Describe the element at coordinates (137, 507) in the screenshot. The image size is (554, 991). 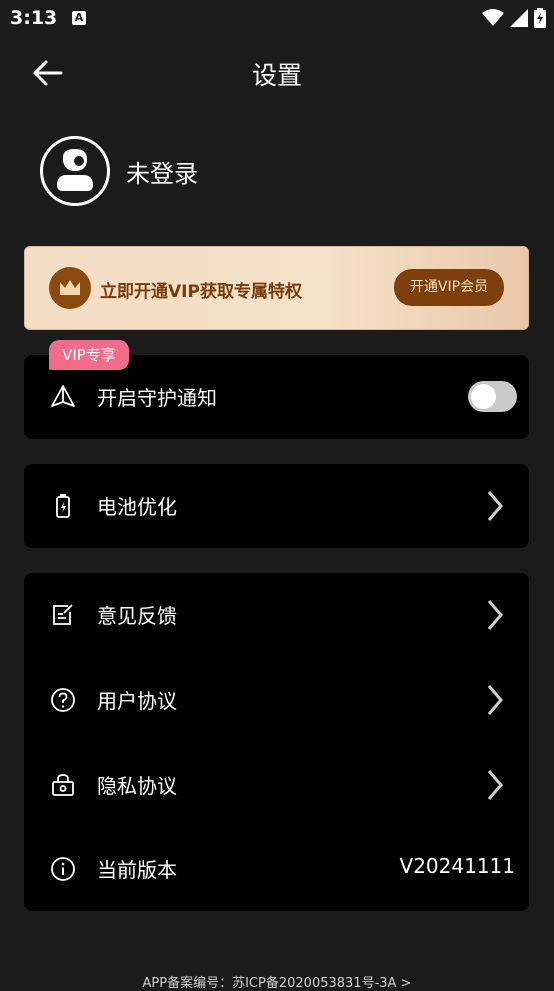
I see `battery-label: 电池优化` at that location.